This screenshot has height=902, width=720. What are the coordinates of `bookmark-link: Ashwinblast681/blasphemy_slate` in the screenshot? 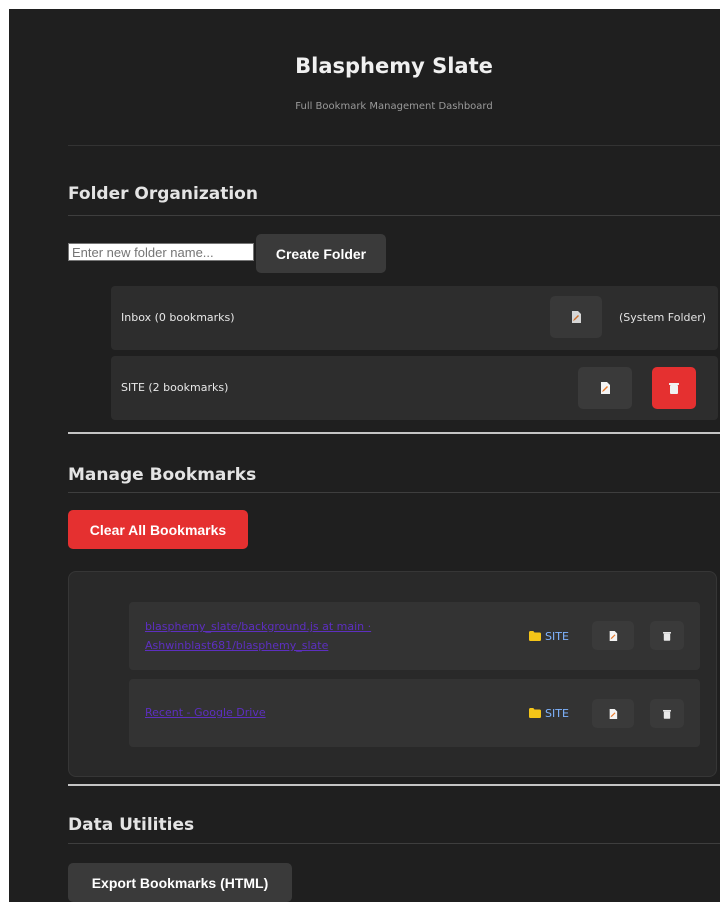 It's located at (236, 645).